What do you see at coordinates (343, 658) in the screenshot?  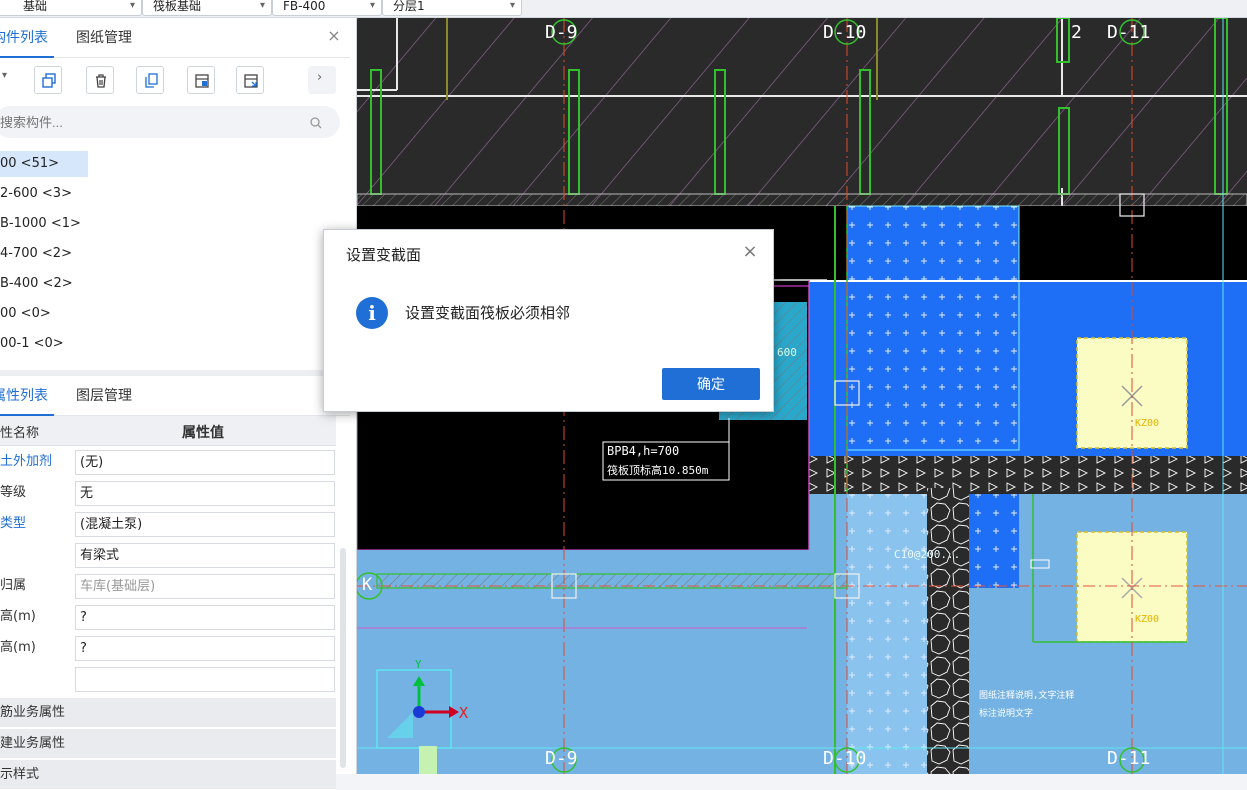 I see `property-scrollbar` at bounding box center [343, 658].